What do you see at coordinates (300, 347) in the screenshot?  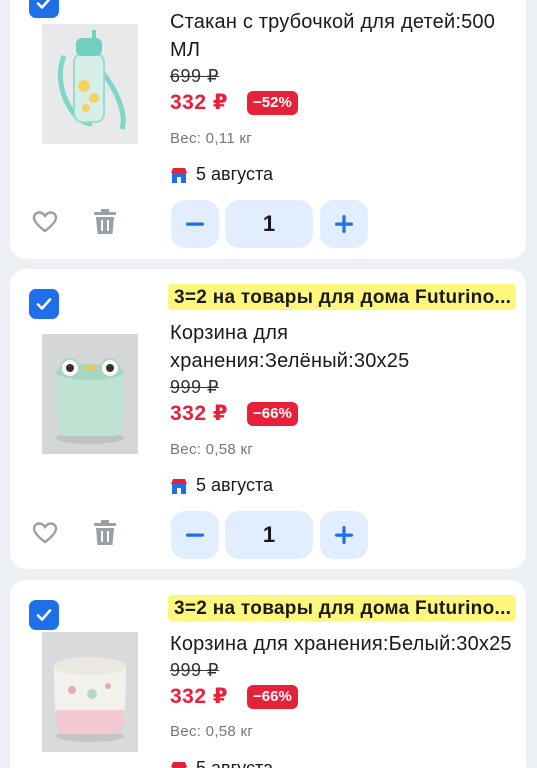 I see `product-title: Корзина для хранения:Зелёный:30х25` at bounding box center [300, 347].